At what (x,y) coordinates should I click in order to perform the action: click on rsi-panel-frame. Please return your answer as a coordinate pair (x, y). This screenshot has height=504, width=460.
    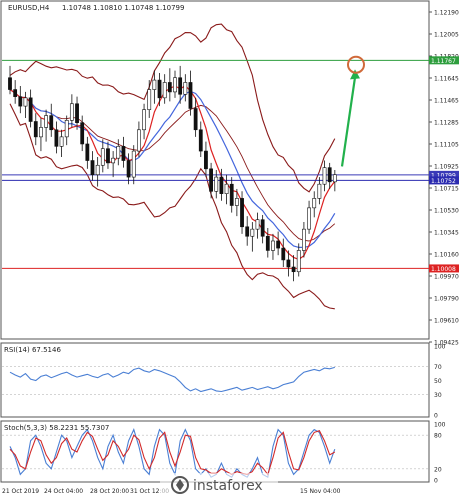
    Looking at the image, I should click on (215, 380).